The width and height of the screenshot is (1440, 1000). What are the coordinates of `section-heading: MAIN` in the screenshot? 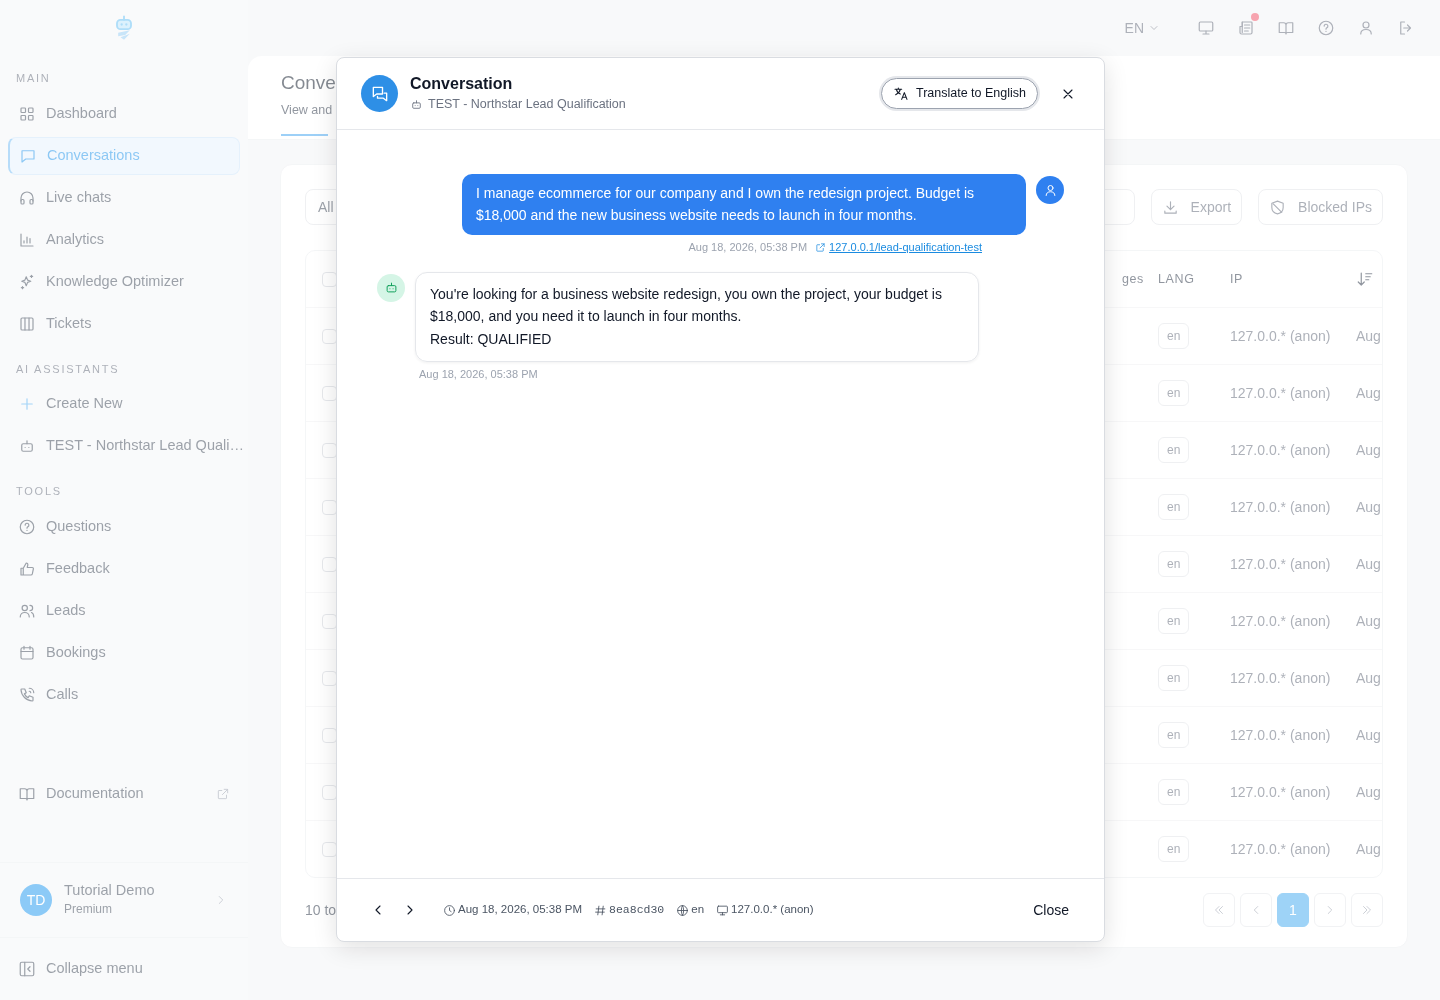 It's located at (33, 78).